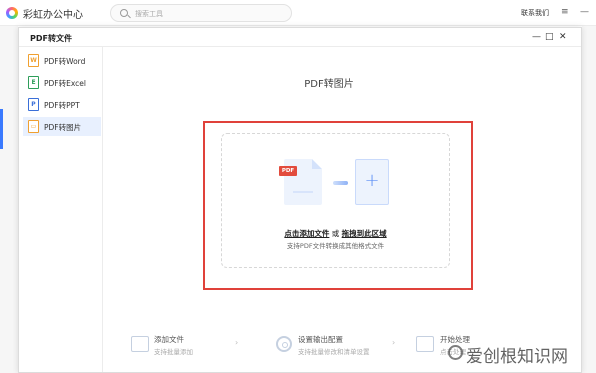 Image resolution: width=596 pixels, height=373 pixels. I want to click on search-box, so click(201, 13).